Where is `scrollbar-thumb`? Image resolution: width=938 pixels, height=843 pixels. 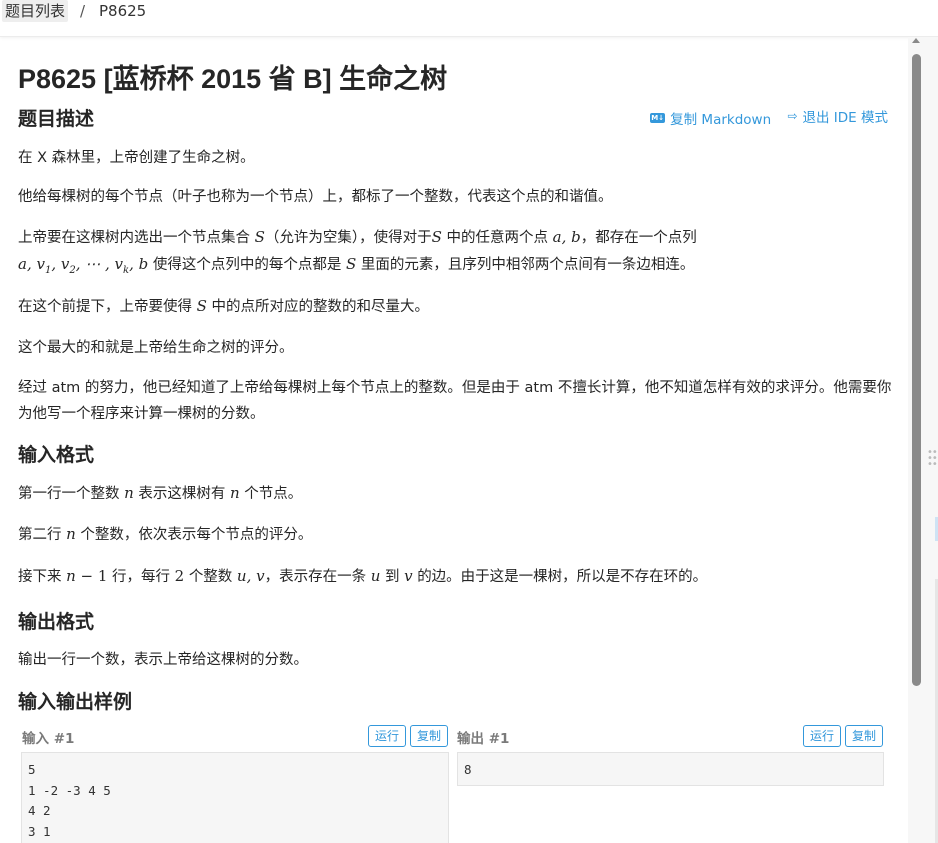
scrollbar-thumb is located at coordinates (916, 370).